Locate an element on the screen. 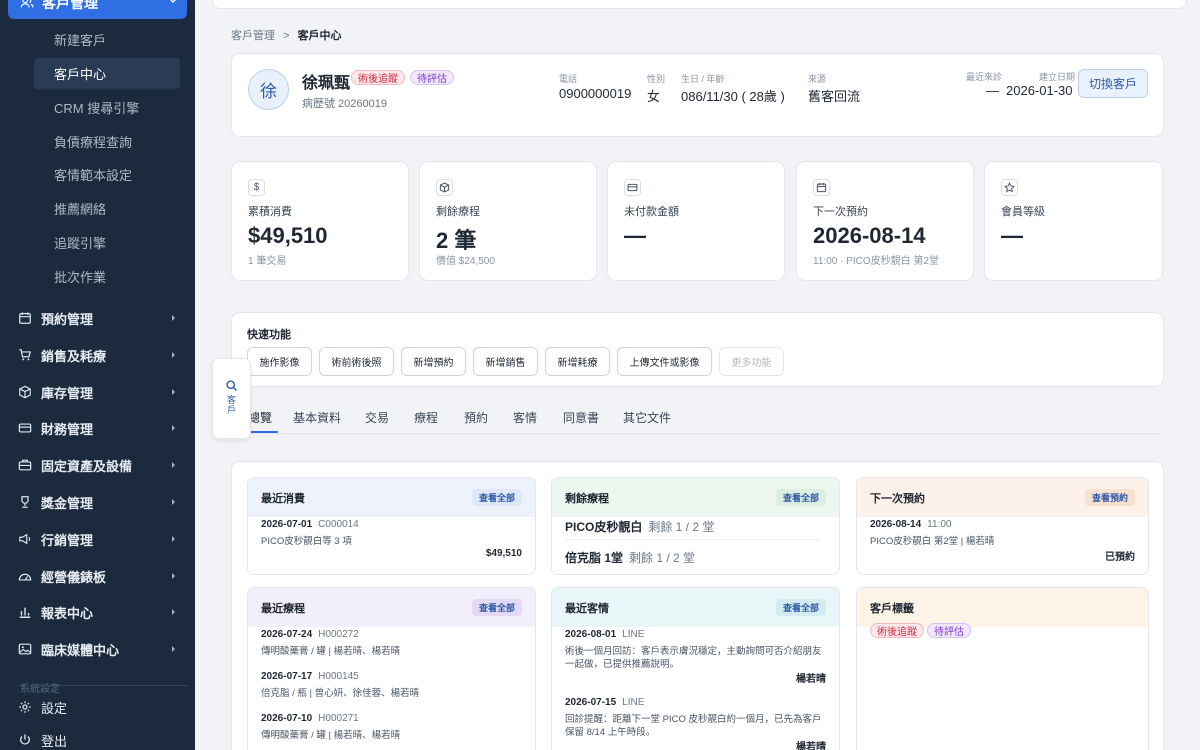 The width and height of the screenshot is (1200, 750). more-functions-button: 更多功能 is located at coordinates (751, 361).